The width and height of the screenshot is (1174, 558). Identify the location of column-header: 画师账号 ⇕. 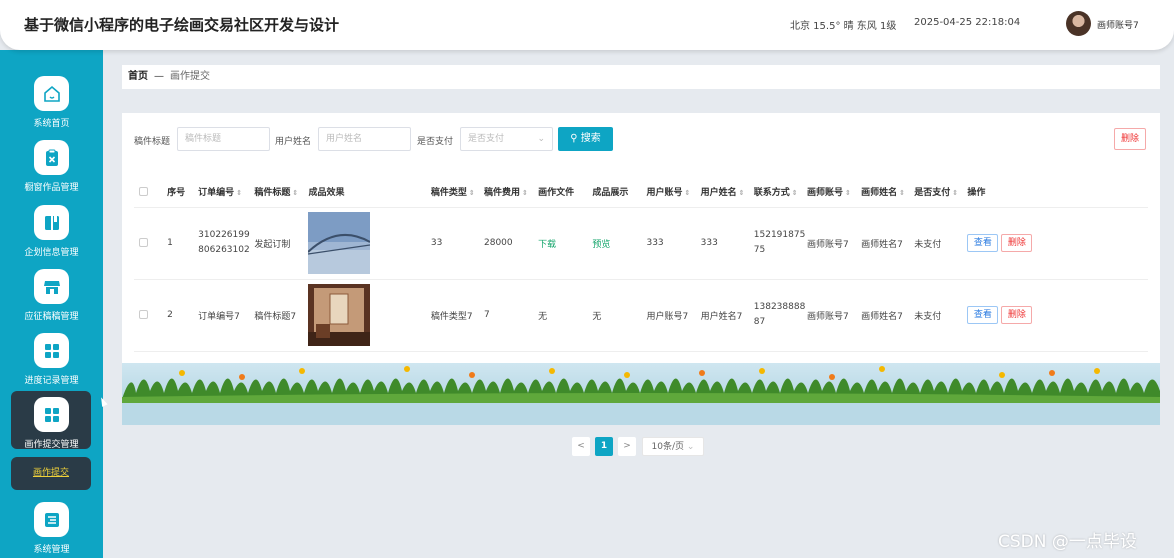
(834, 192).